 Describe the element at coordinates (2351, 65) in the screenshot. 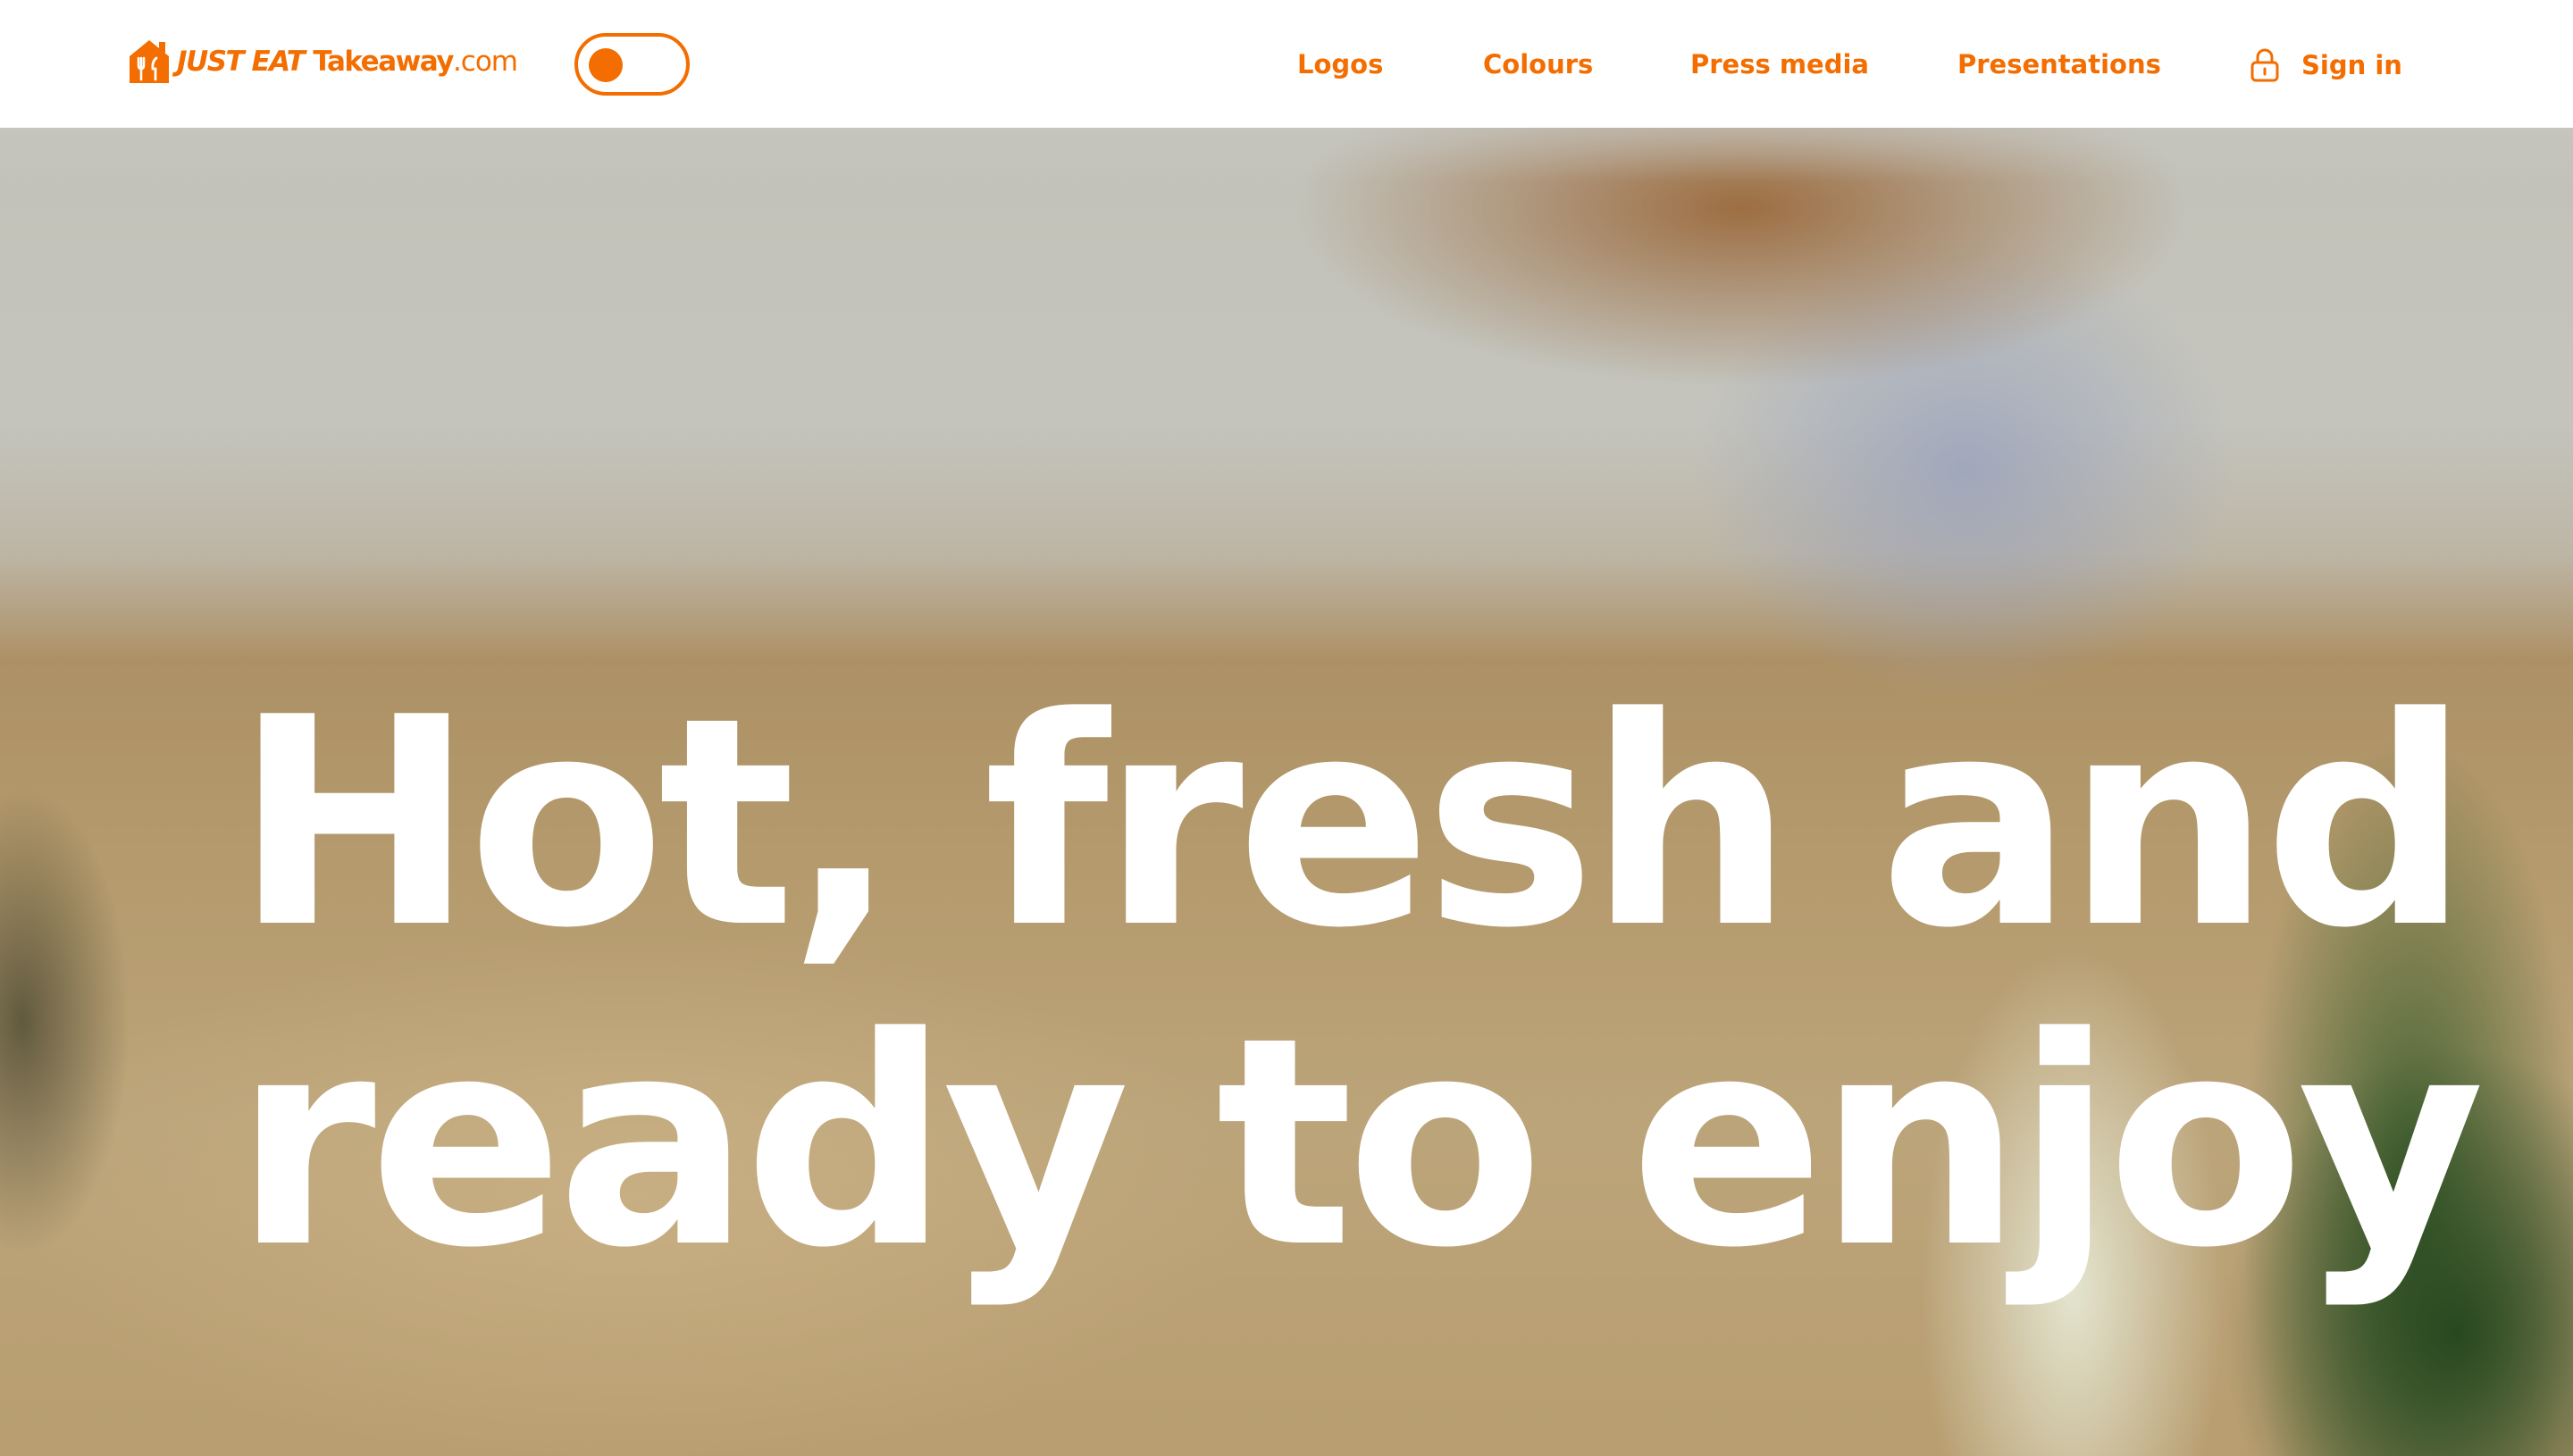

I see `sign-in-label: Sign in` at that location.